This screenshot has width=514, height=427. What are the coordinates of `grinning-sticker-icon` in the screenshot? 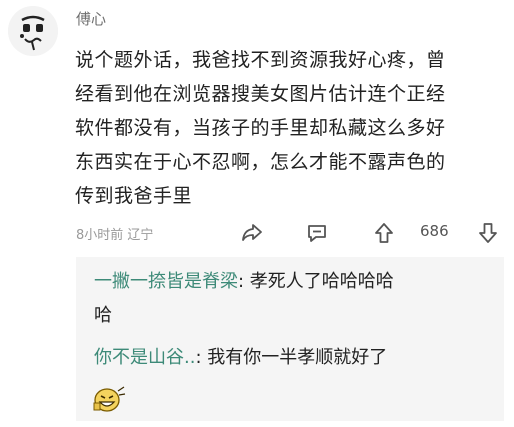 It's located at (109, 399).